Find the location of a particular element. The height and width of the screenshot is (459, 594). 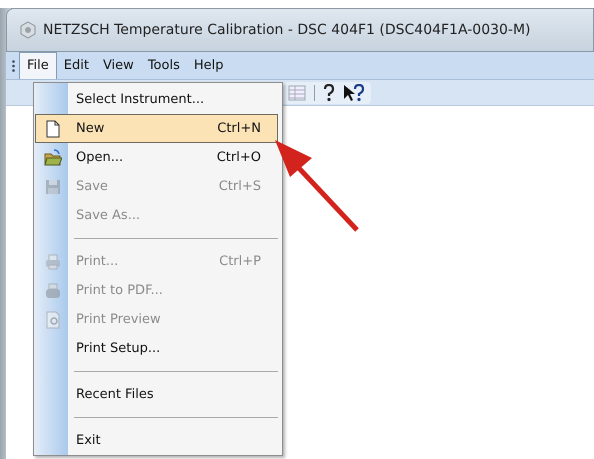

menu-option: Recent Files is located at coordinates (156, 394).